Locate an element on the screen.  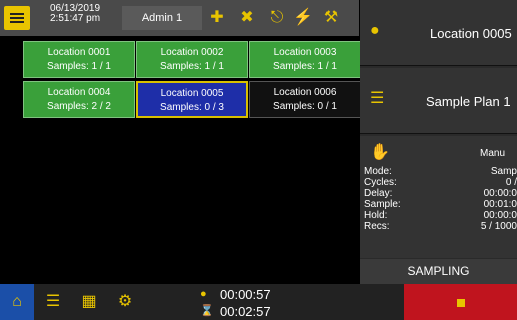
location-tile-0006: Location 0006 Samples: 0 / 1 is located at coordinates (305, 99).